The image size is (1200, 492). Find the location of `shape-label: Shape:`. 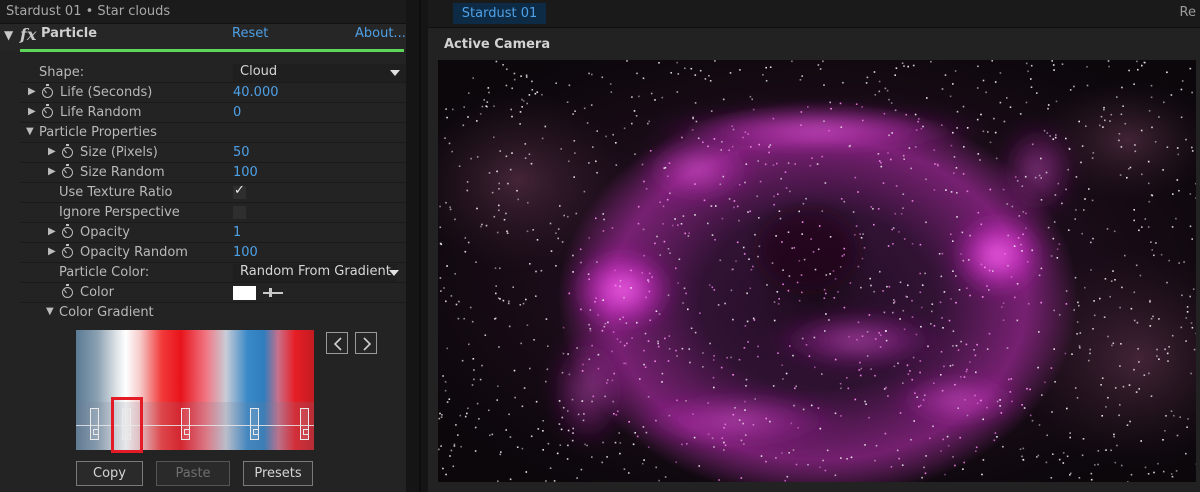

shape-label: Shape: is located at coordinates (62, 72).